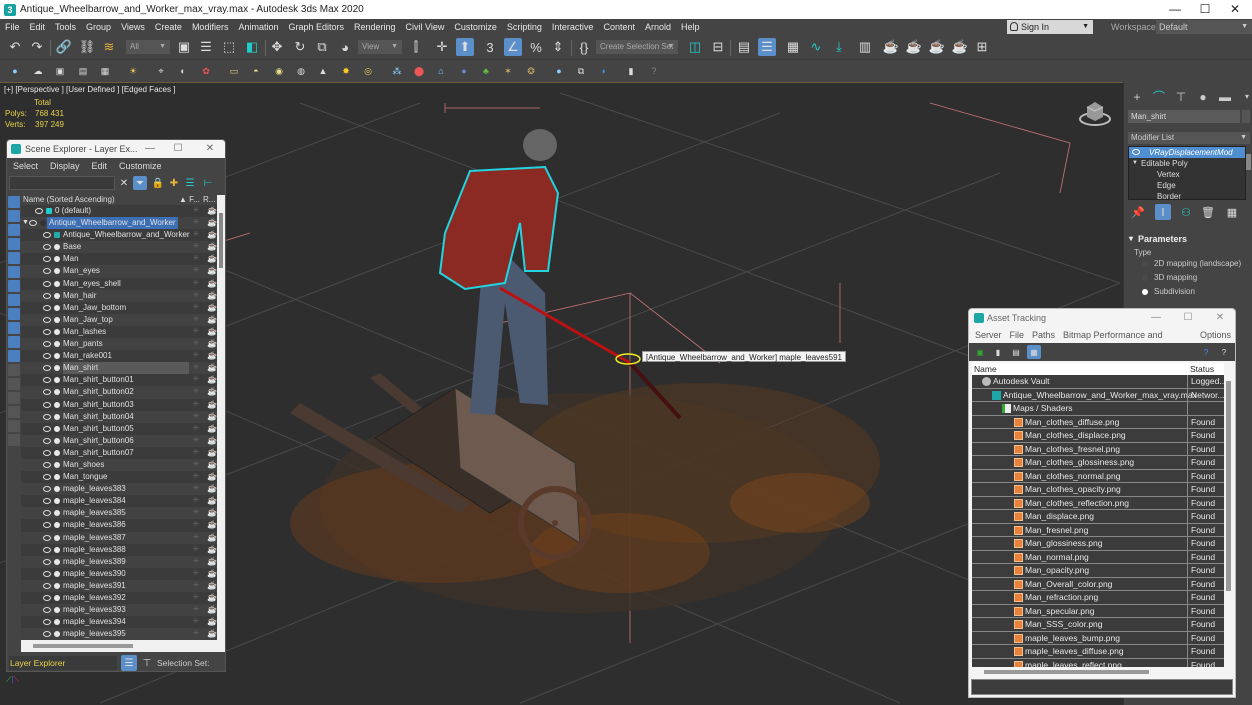  Describe the element at coordinates (486, 71) in the screenshot. I see `vray-clipper-icon: ♣` at that location.